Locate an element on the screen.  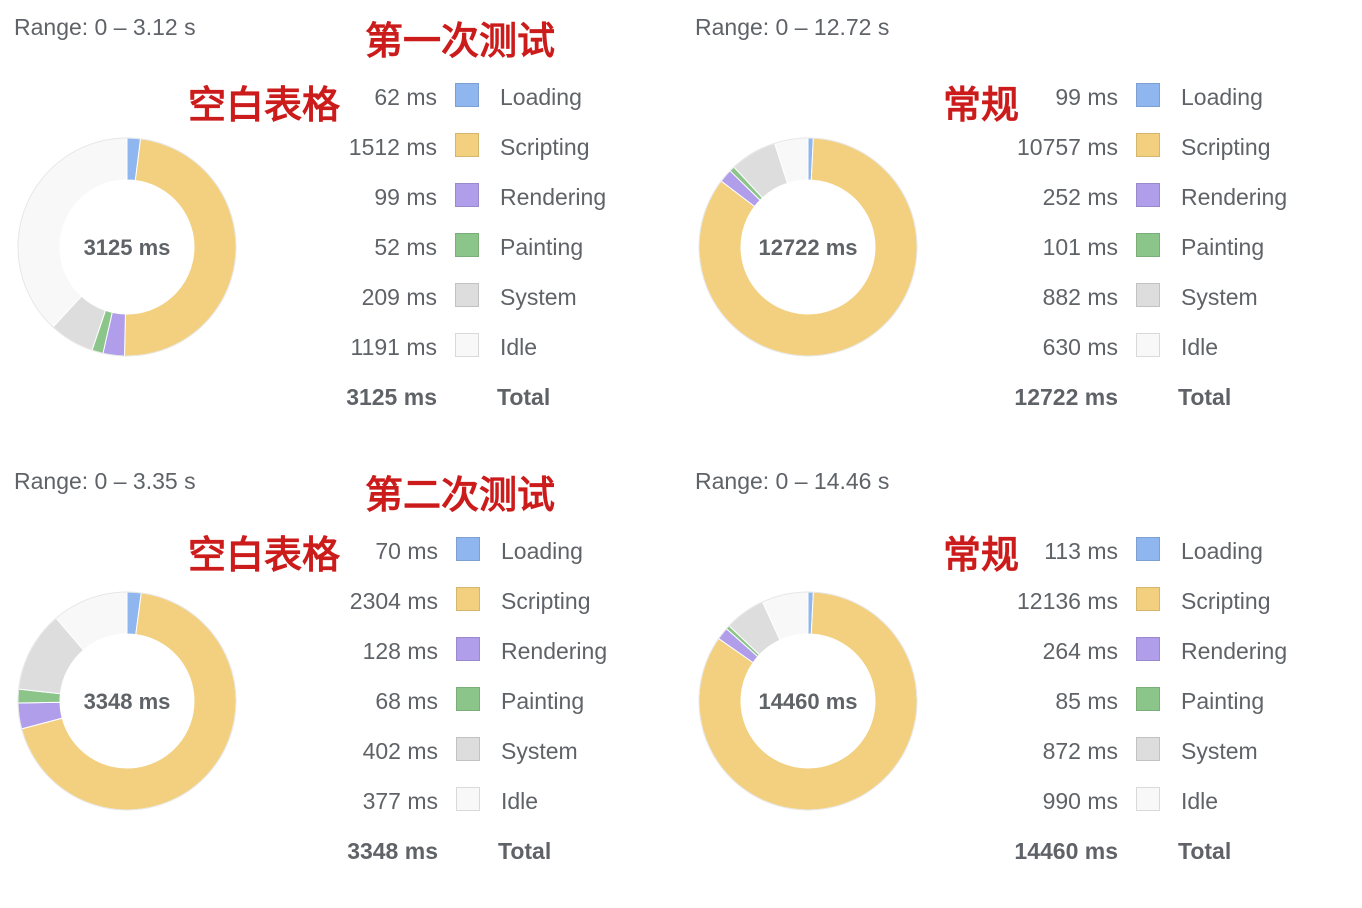
legend-row-rendering: 252 ms Rendering is located at coordinates (1052, 197).